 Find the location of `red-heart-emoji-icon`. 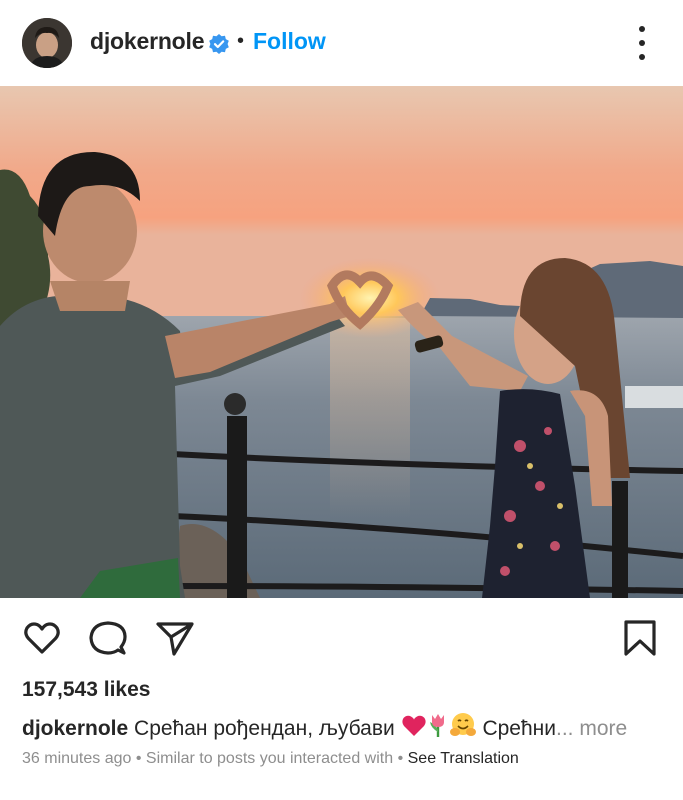

red-heart-emoji-icon is located at coordinates (413, 725).